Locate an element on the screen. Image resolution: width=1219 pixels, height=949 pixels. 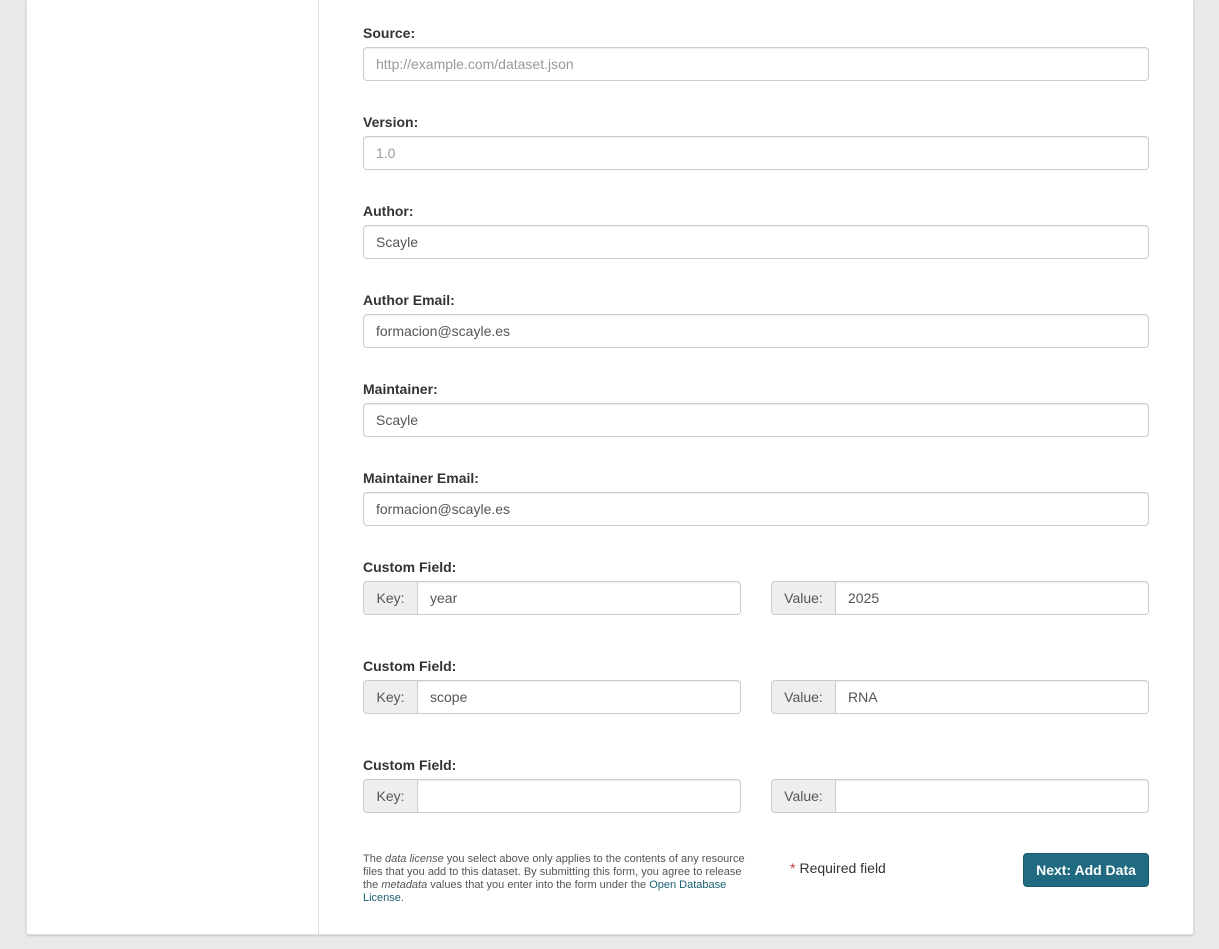
required-field-note: * Required field is located at coordinates (838, 868).